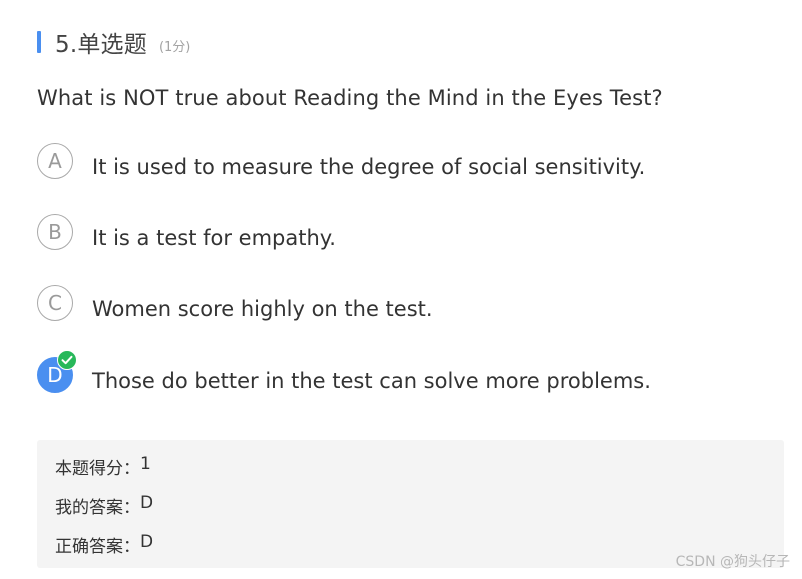 The image size is (802, 579). I want to click on option-b-letter: B, so click(55, 232).